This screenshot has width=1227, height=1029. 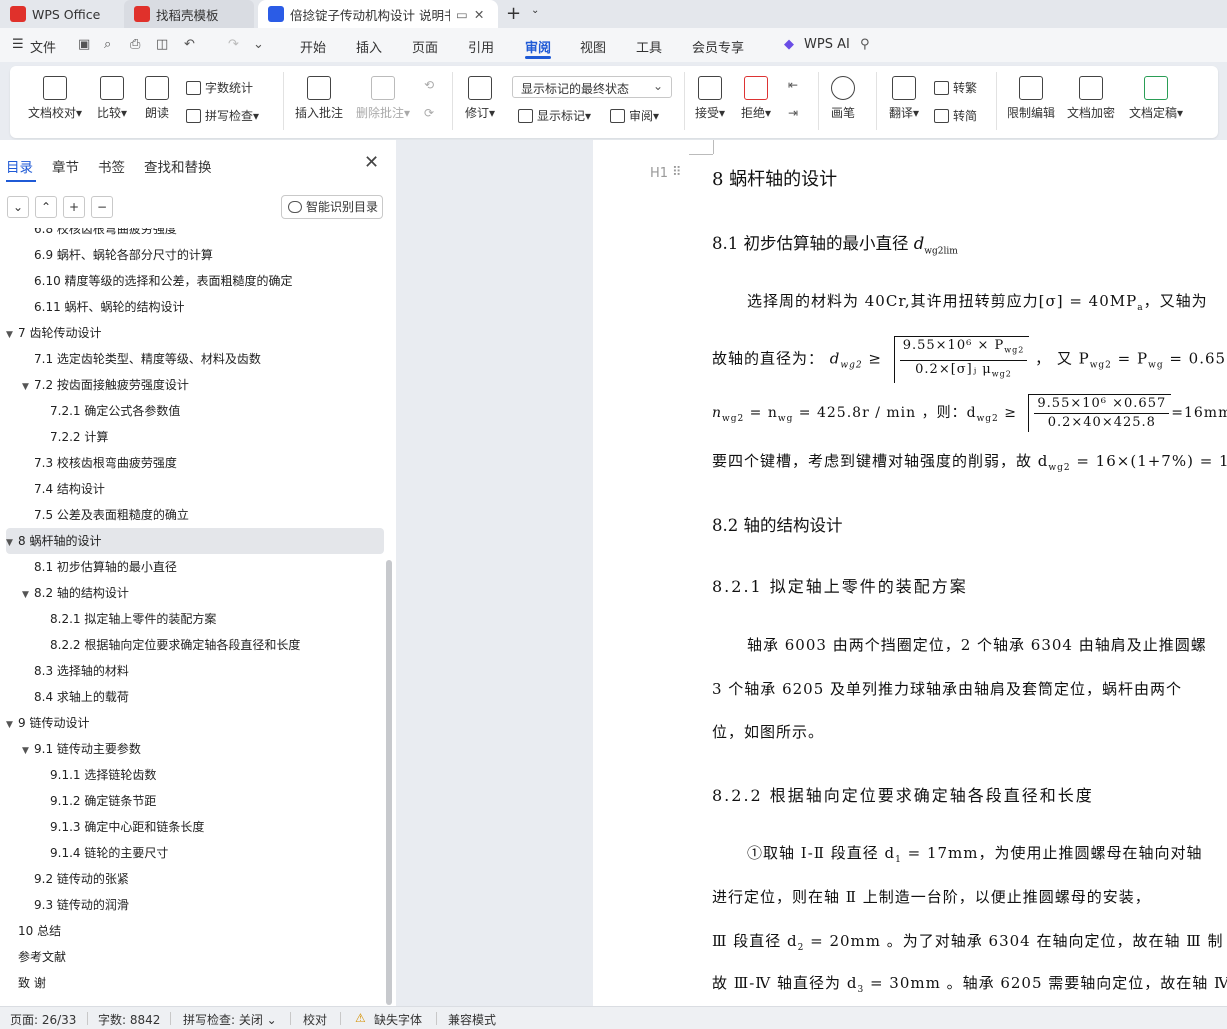 I want to click on toc-item: ▼ 9 链传动设计, so click(x=47, y=723).